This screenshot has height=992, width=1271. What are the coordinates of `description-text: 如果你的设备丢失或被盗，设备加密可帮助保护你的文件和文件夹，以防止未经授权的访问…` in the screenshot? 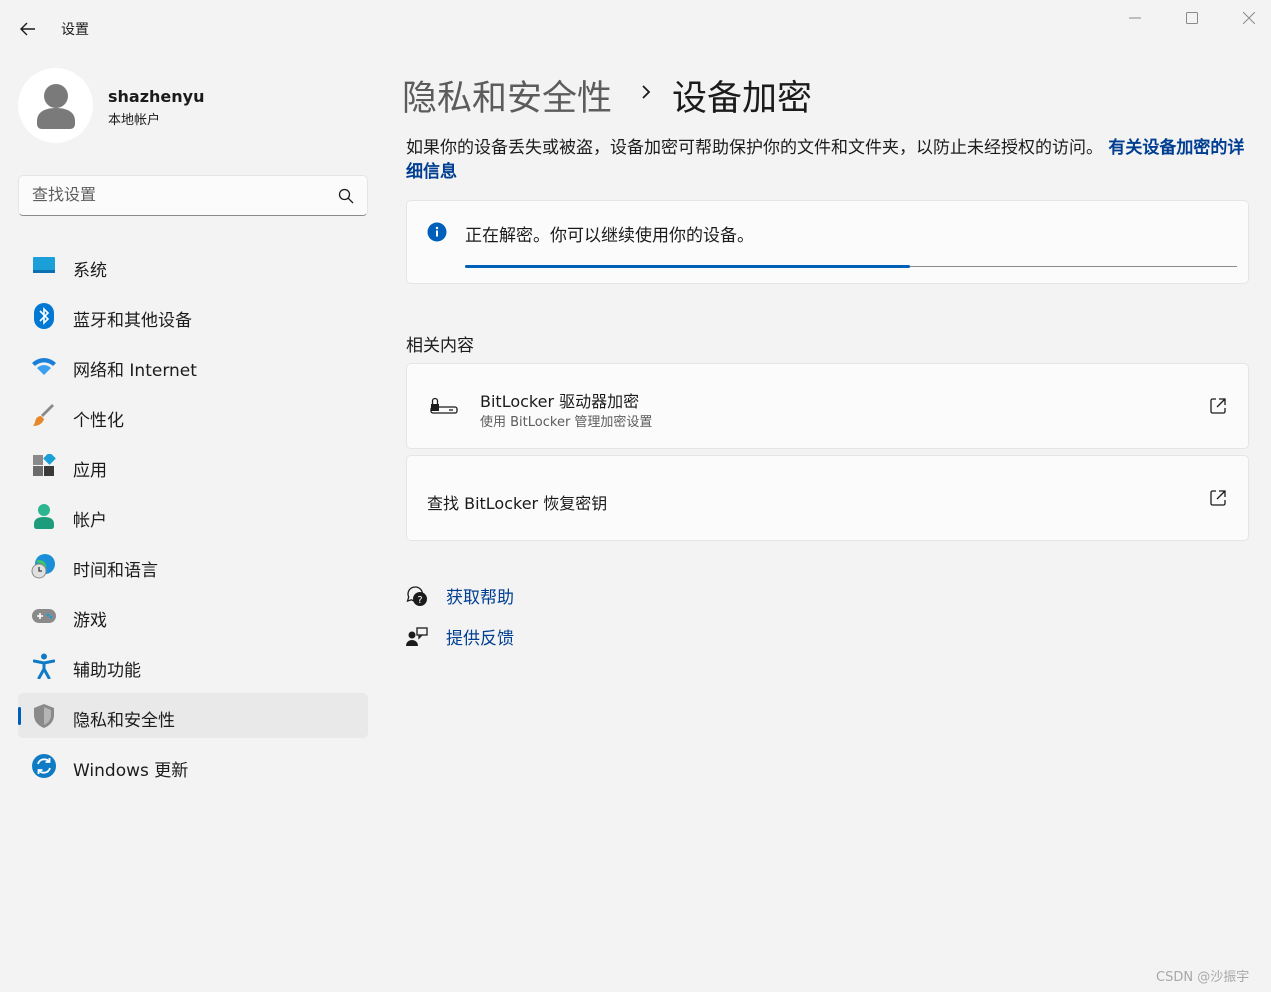 It's located at (754, 148).